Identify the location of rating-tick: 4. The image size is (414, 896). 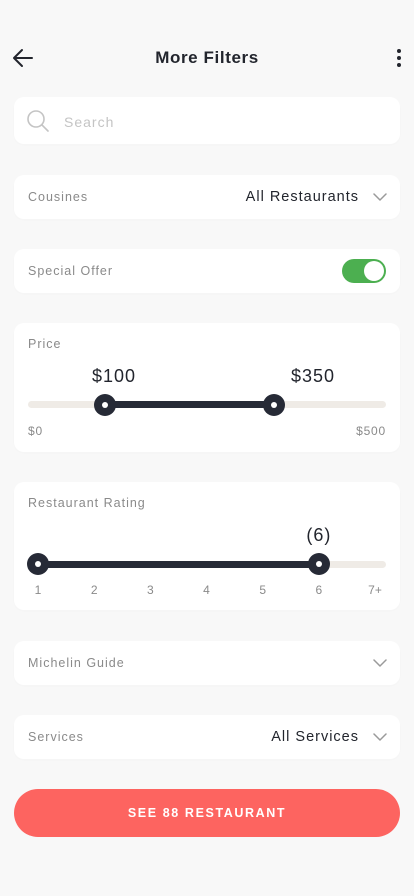
(206, 590).